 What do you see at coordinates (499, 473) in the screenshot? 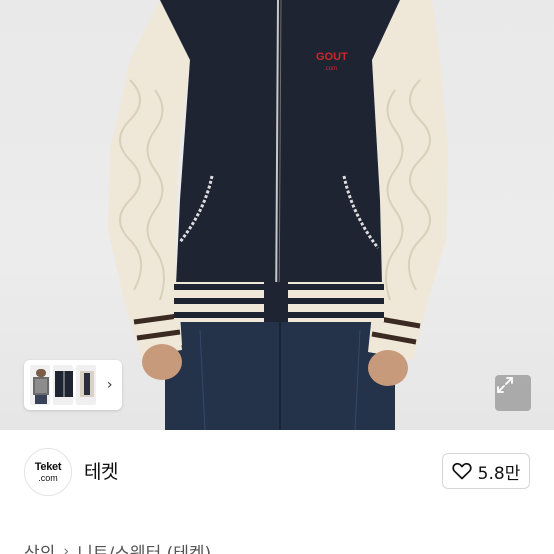
I see `like-count: 5.8만` at bounding box center [499, 473].